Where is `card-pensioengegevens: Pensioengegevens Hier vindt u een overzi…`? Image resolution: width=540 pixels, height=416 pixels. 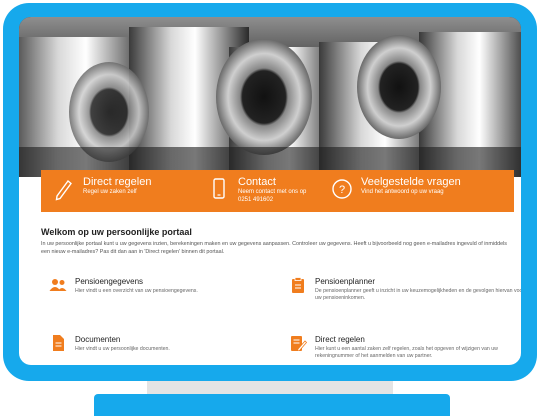 card-pensioengegevens: Pensioengegevens Hier vindt u een overzi… is located at coordinates (167, 286).